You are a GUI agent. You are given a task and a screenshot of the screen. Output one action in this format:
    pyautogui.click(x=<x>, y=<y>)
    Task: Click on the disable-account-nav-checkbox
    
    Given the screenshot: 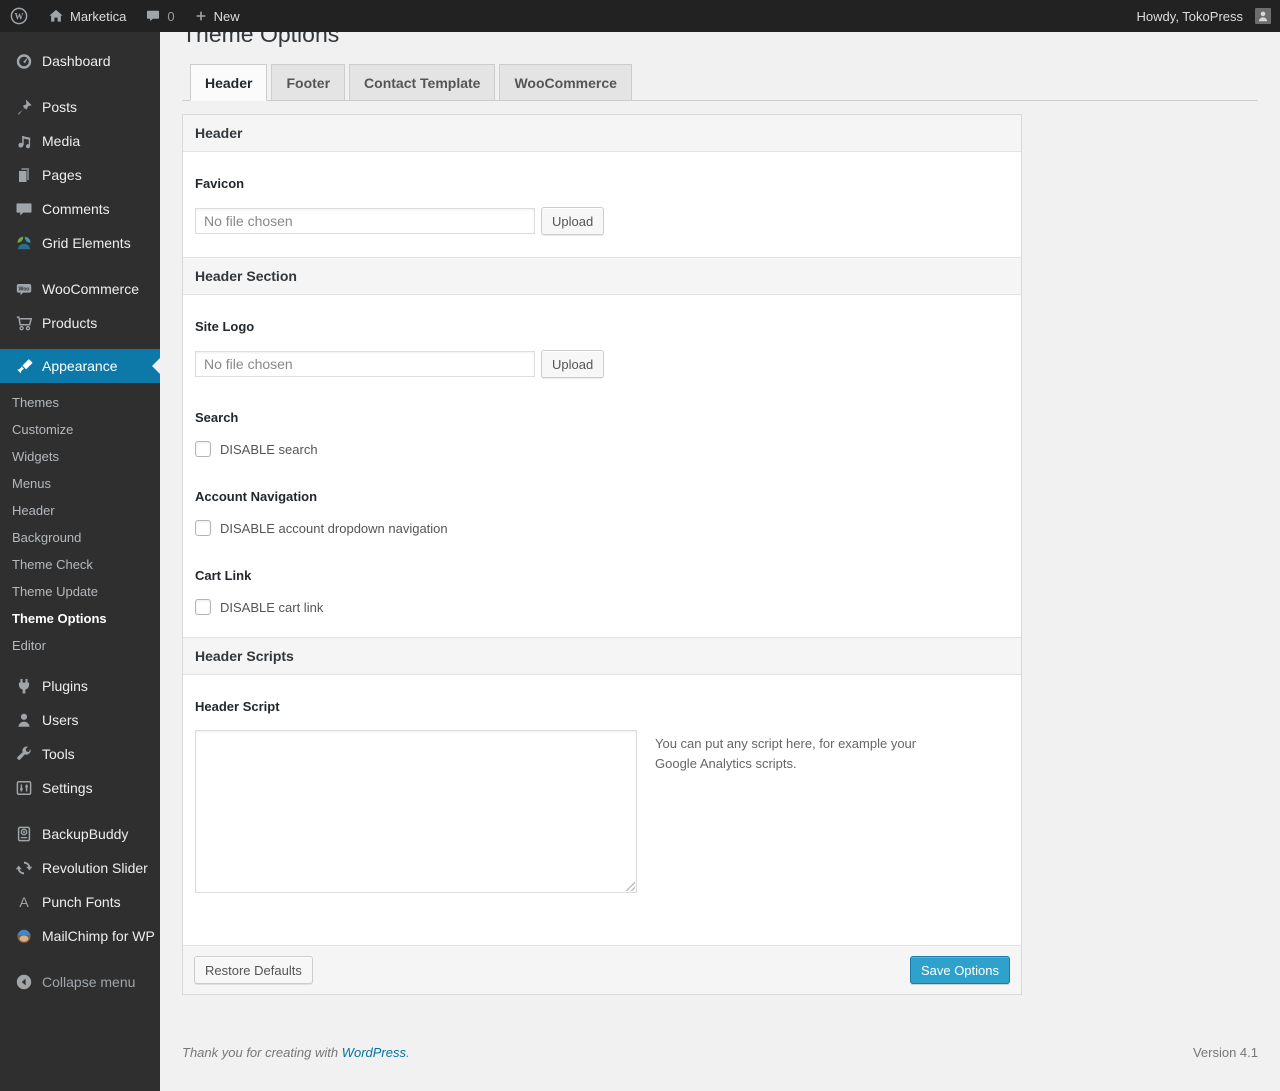 What is the action you would take?
    pyautogui.click(x=203, y=528)
    